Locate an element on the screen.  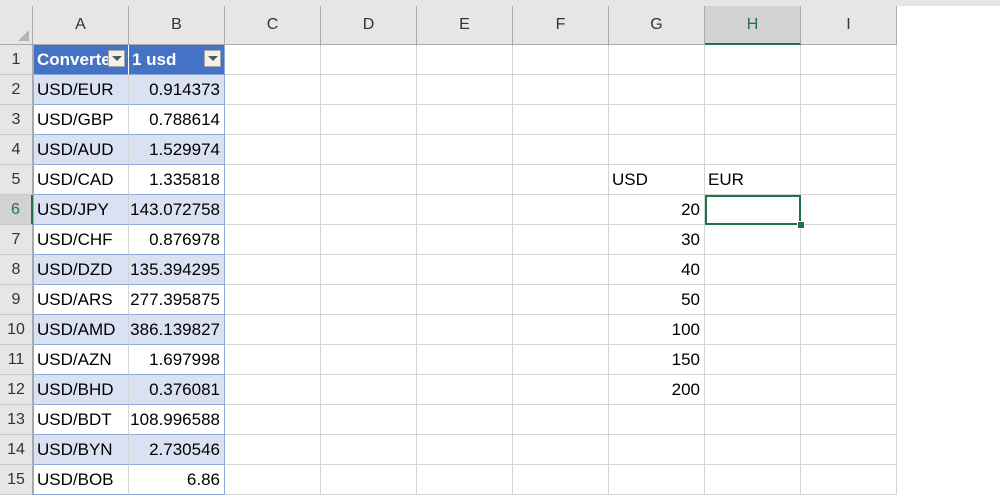
cell-f6 is located at coordinates (561, 210).